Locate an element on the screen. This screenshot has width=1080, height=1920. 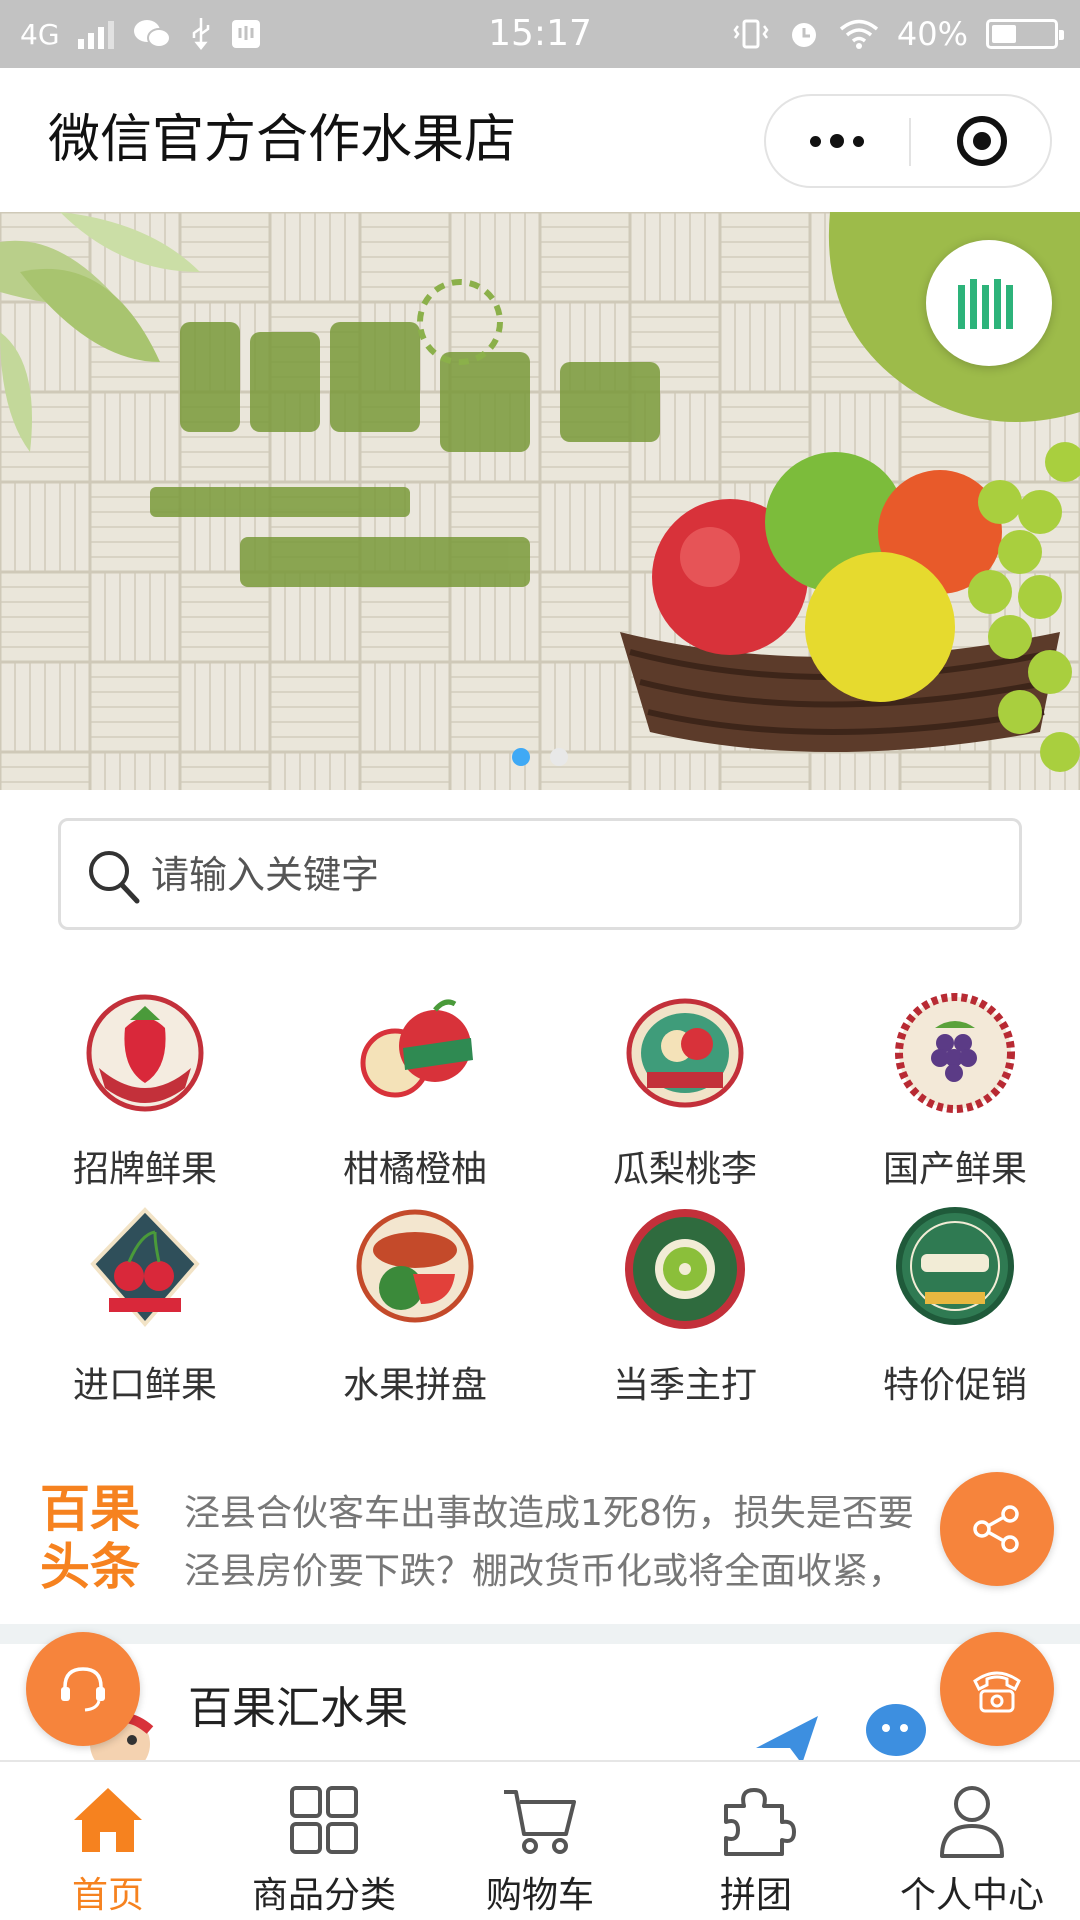
category-item: 柑橘橙柚 is located at coordinates (415, 1089).